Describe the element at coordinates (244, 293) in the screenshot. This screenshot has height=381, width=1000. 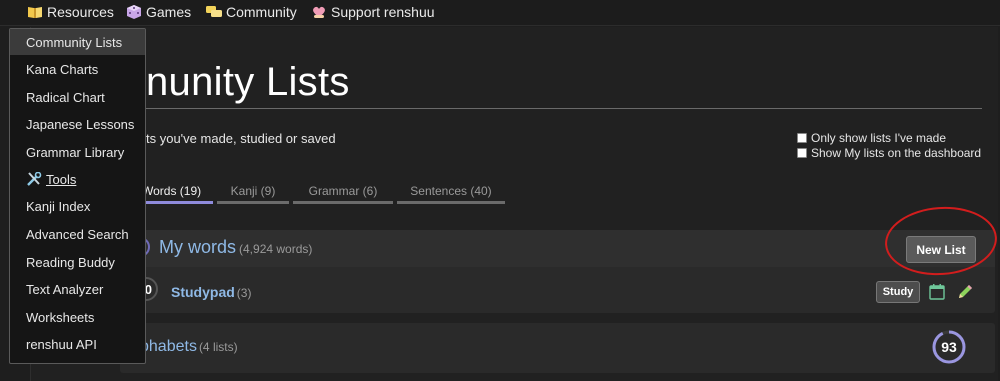
I see `studypad-count: (3)` at that location.